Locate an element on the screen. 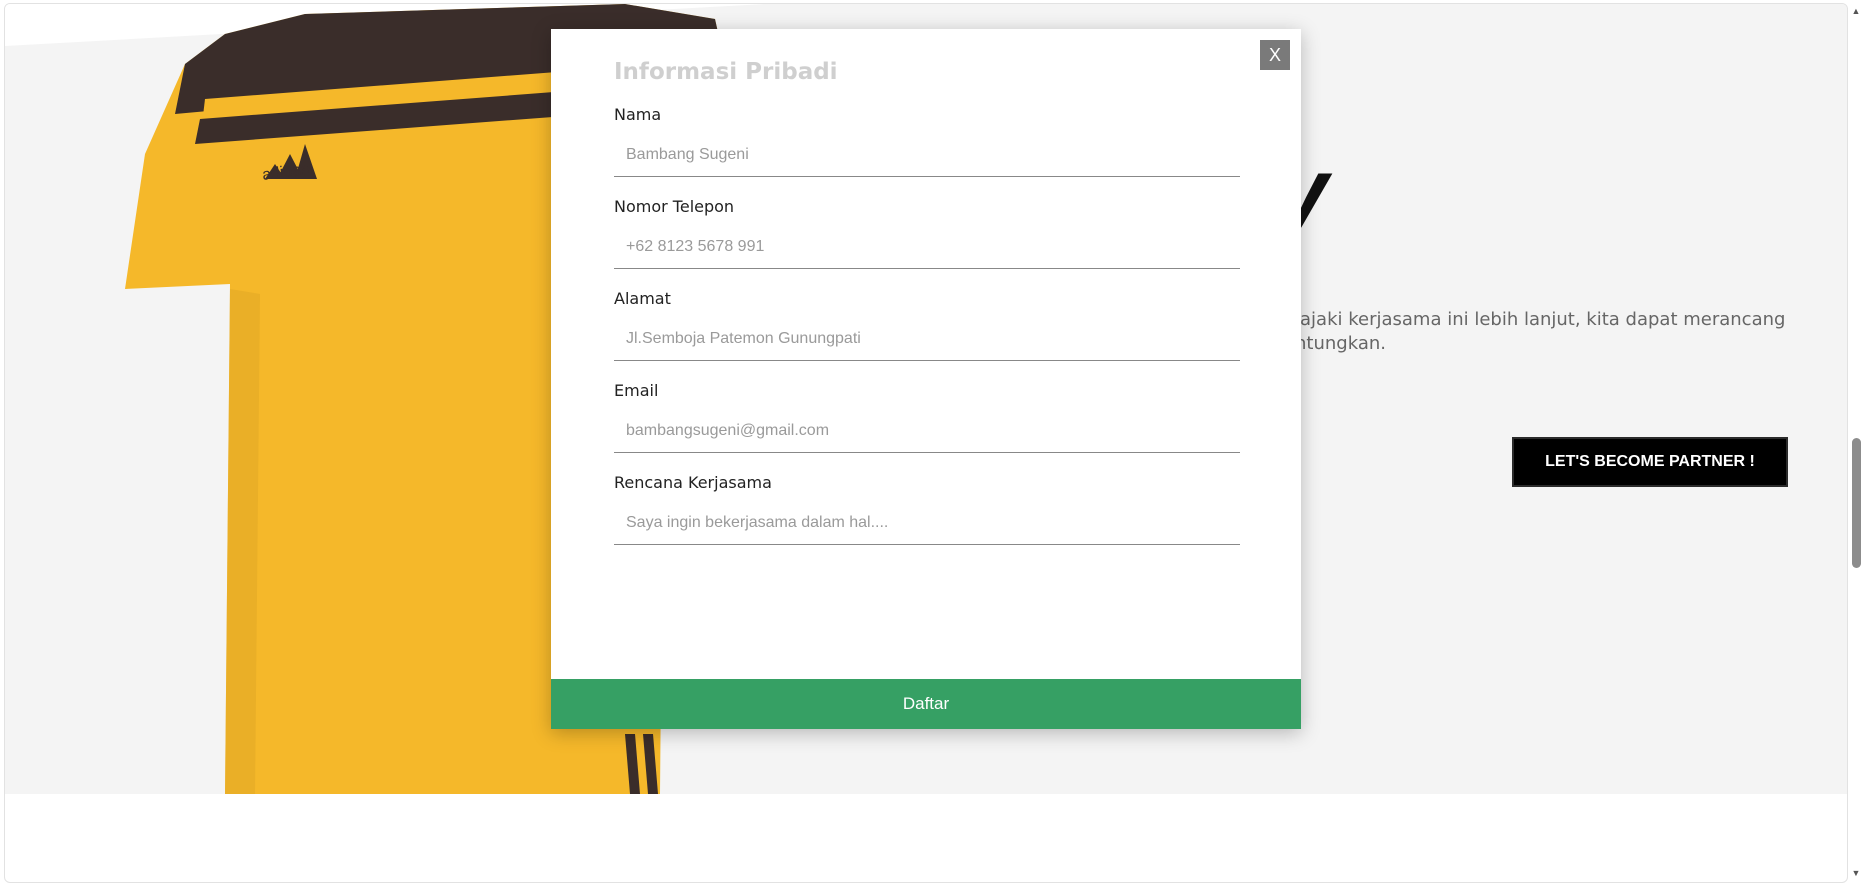  page-scrollbar: ▲ ▼ is located at coordinates (1856, 442).